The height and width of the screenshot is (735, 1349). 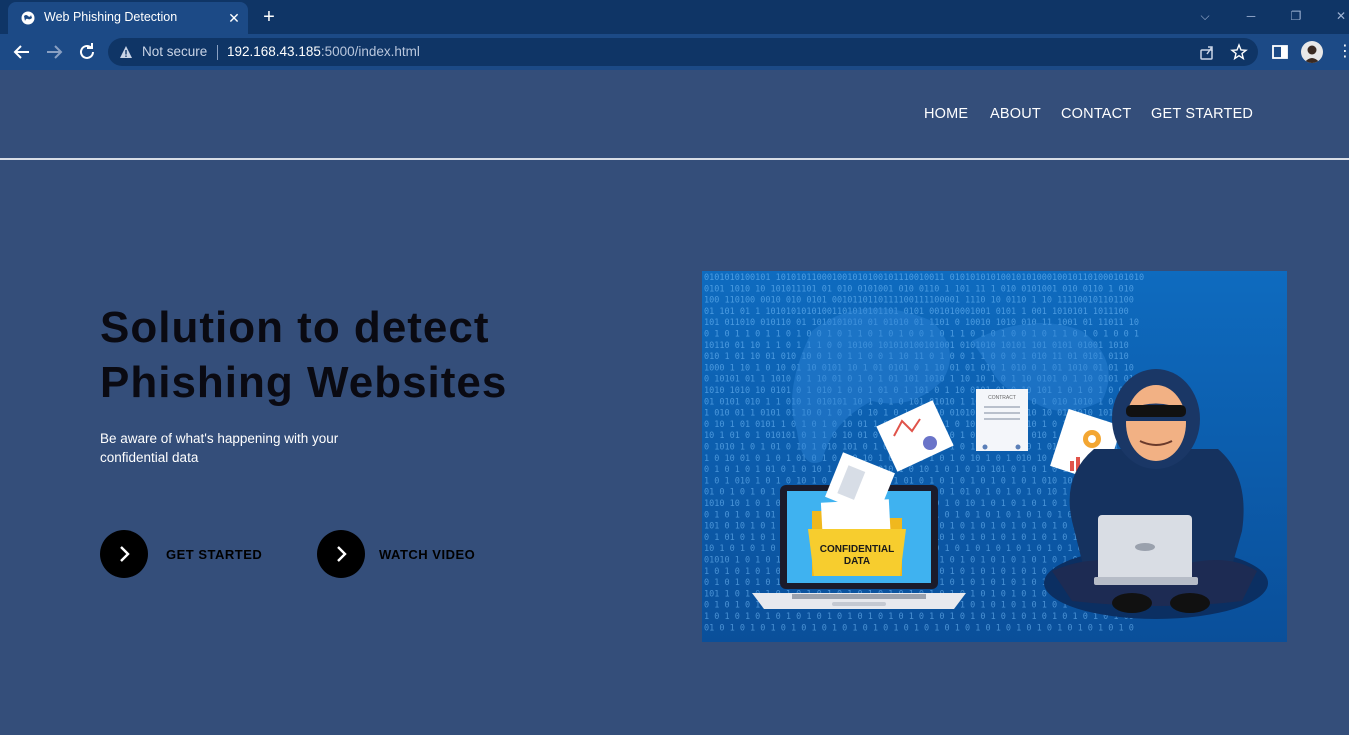 What do you see at coordinates (1202, 114) in the screenshot?
I see `nav-get-started-link: GET STARTED` at bounding box center [1202, 114].